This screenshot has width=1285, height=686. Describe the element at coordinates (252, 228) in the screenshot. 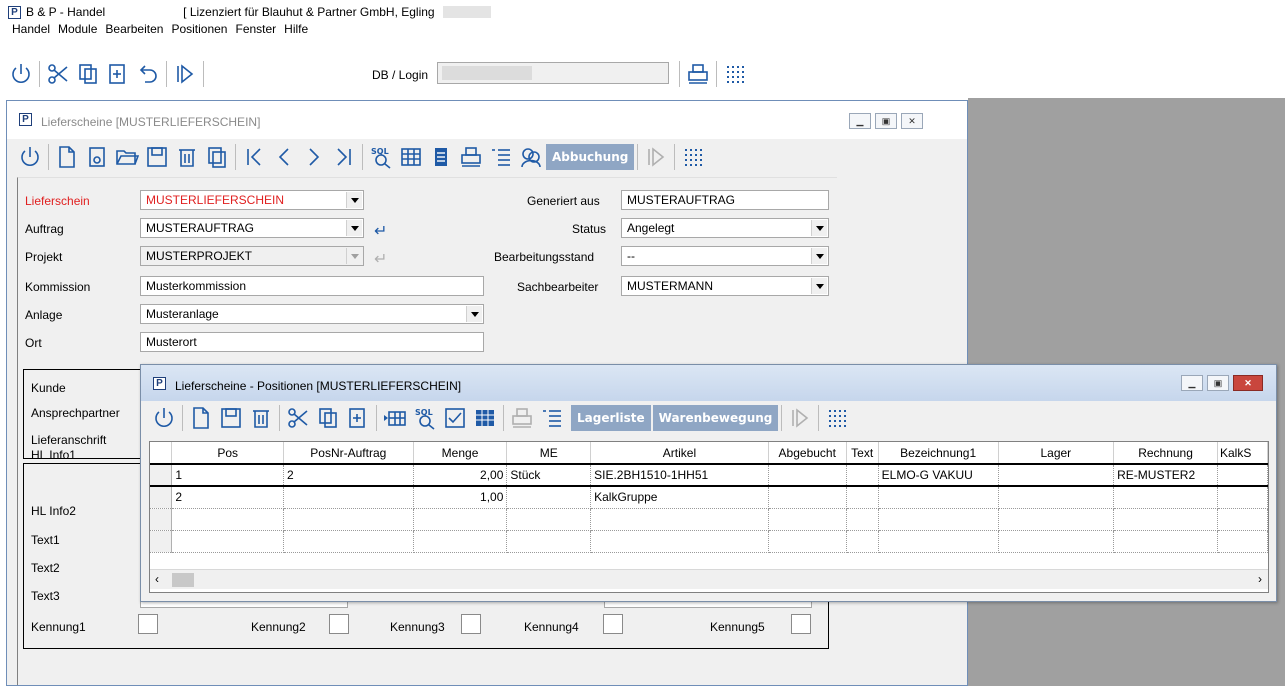

I see `auftrag-select: MUSTERAUFTRAG` at that location.